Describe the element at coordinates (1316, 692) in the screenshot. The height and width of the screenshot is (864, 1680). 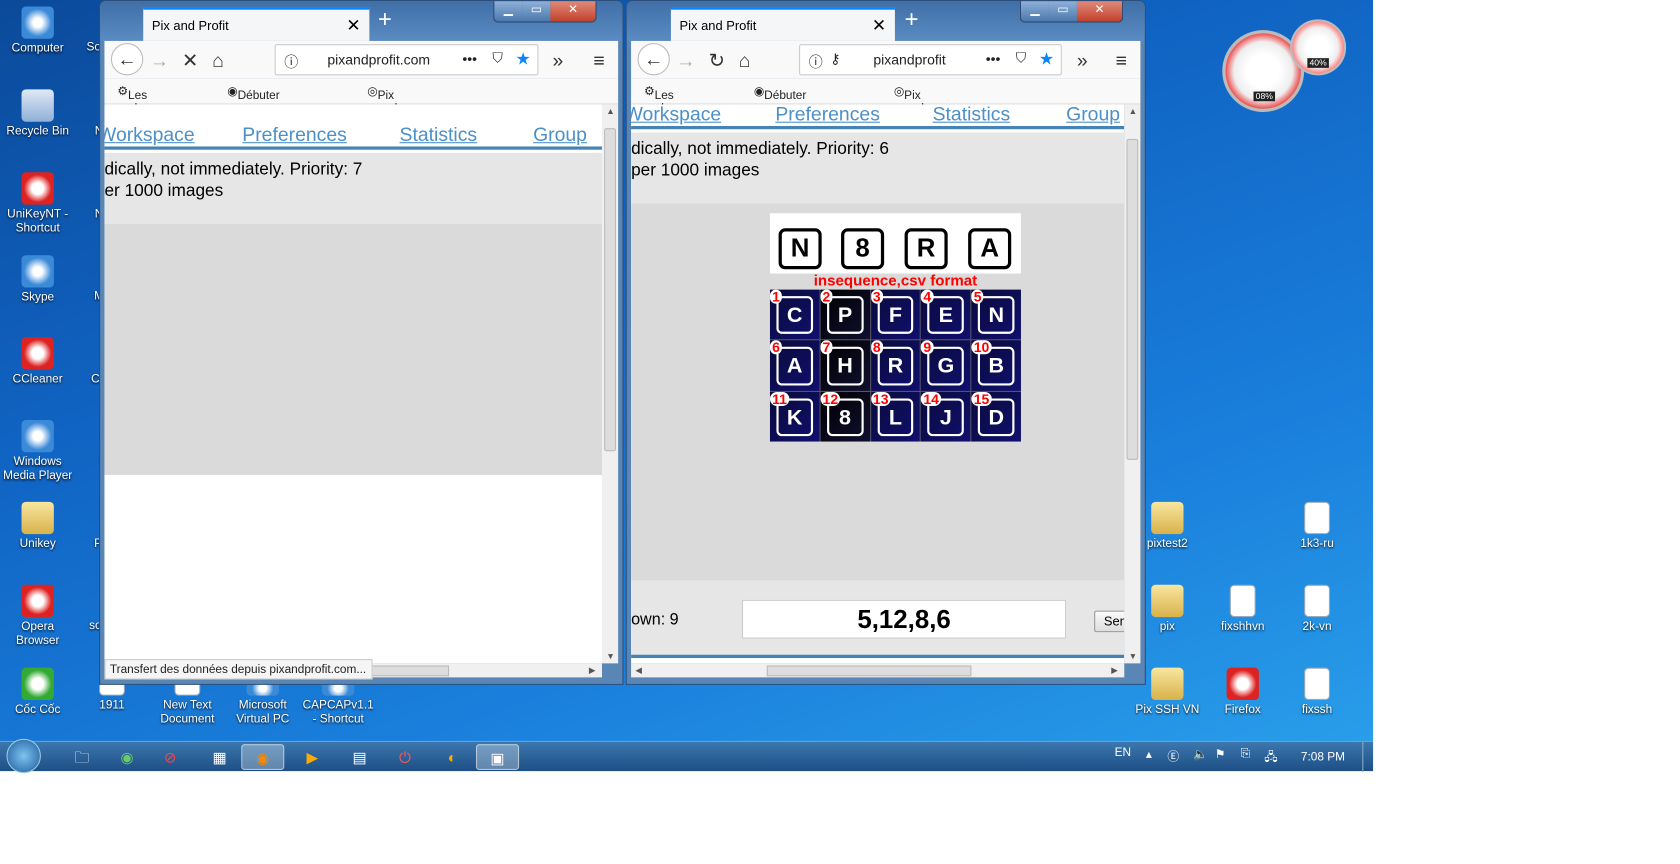
I see `desktop-icon: fixssh` at that location.